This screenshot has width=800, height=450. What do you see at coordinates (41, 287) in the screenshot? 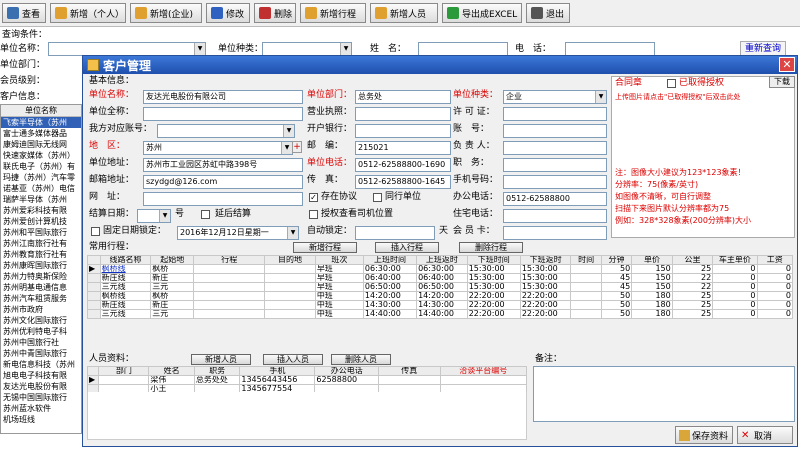
I see `list-item: 苏州明基电通信息` at bounding box center [41, 287].